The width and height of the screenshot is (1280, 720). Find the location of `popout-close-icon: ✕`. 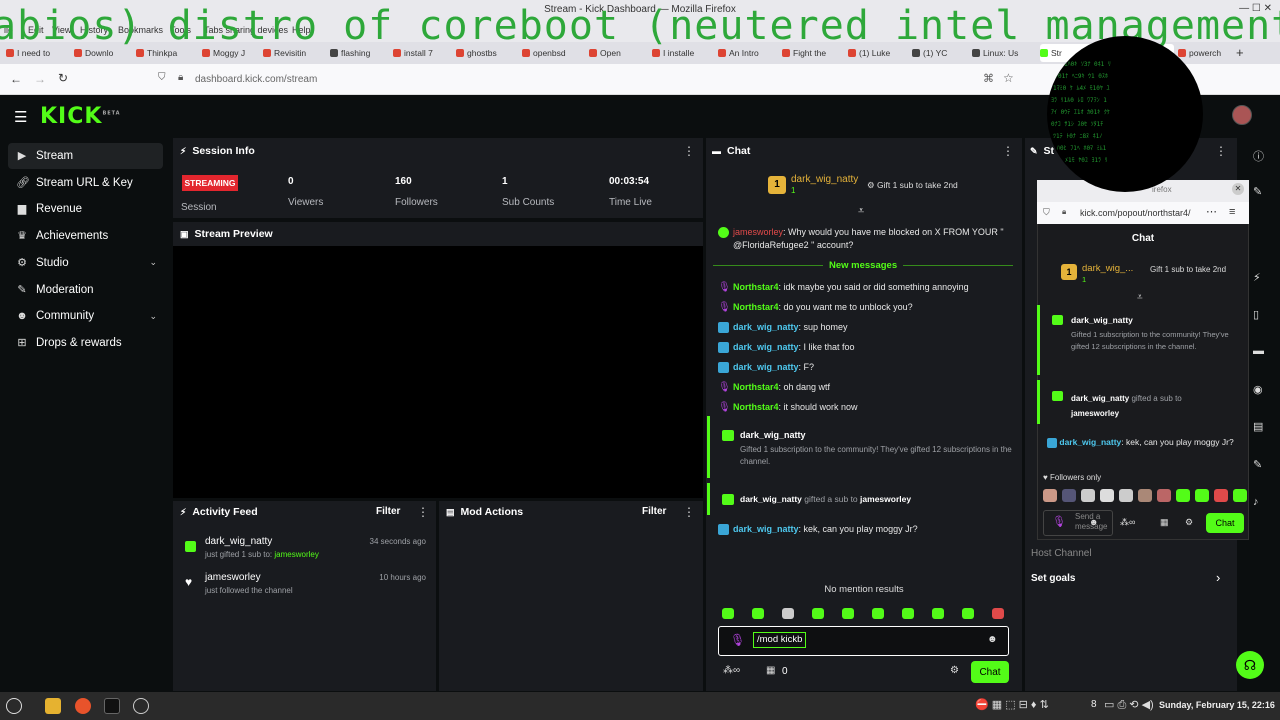

popout-close-icon: ✕ is located at coordinates (1238, 189).